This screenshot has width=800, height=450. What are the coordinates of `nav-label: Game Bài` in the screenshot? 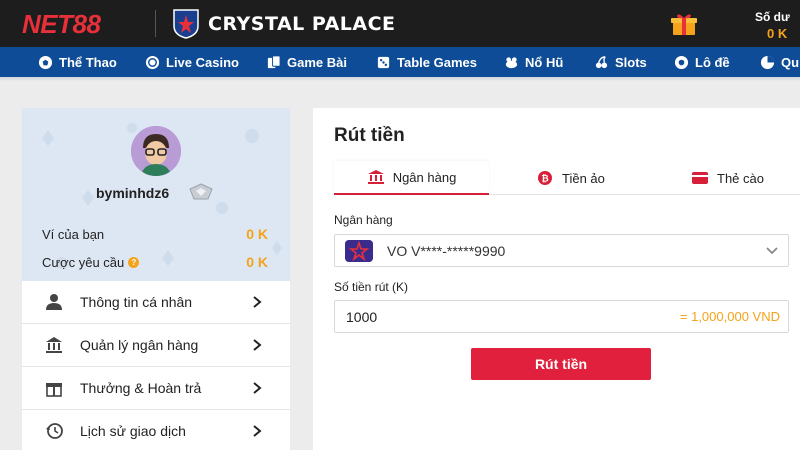 It's located at (317, 62).